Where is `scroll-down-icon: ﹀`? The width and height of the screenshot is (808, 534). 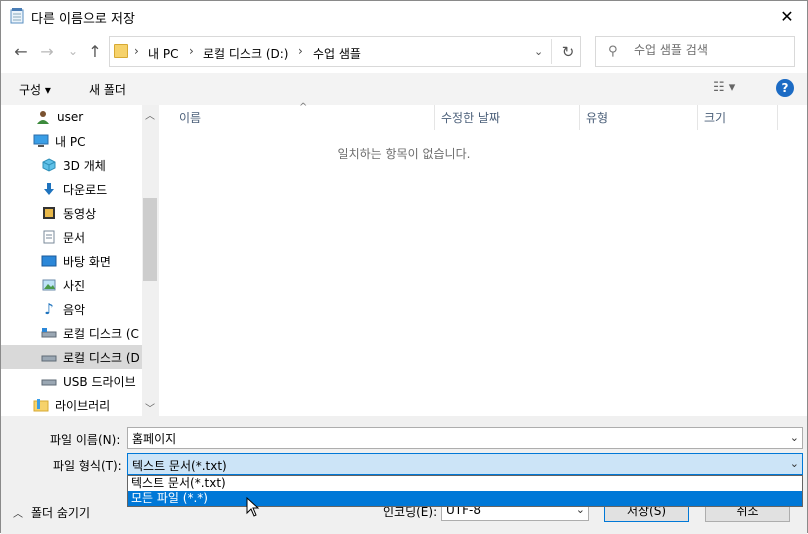 scroll-down-icon: ﹀ is located at coordinates (150, 407).